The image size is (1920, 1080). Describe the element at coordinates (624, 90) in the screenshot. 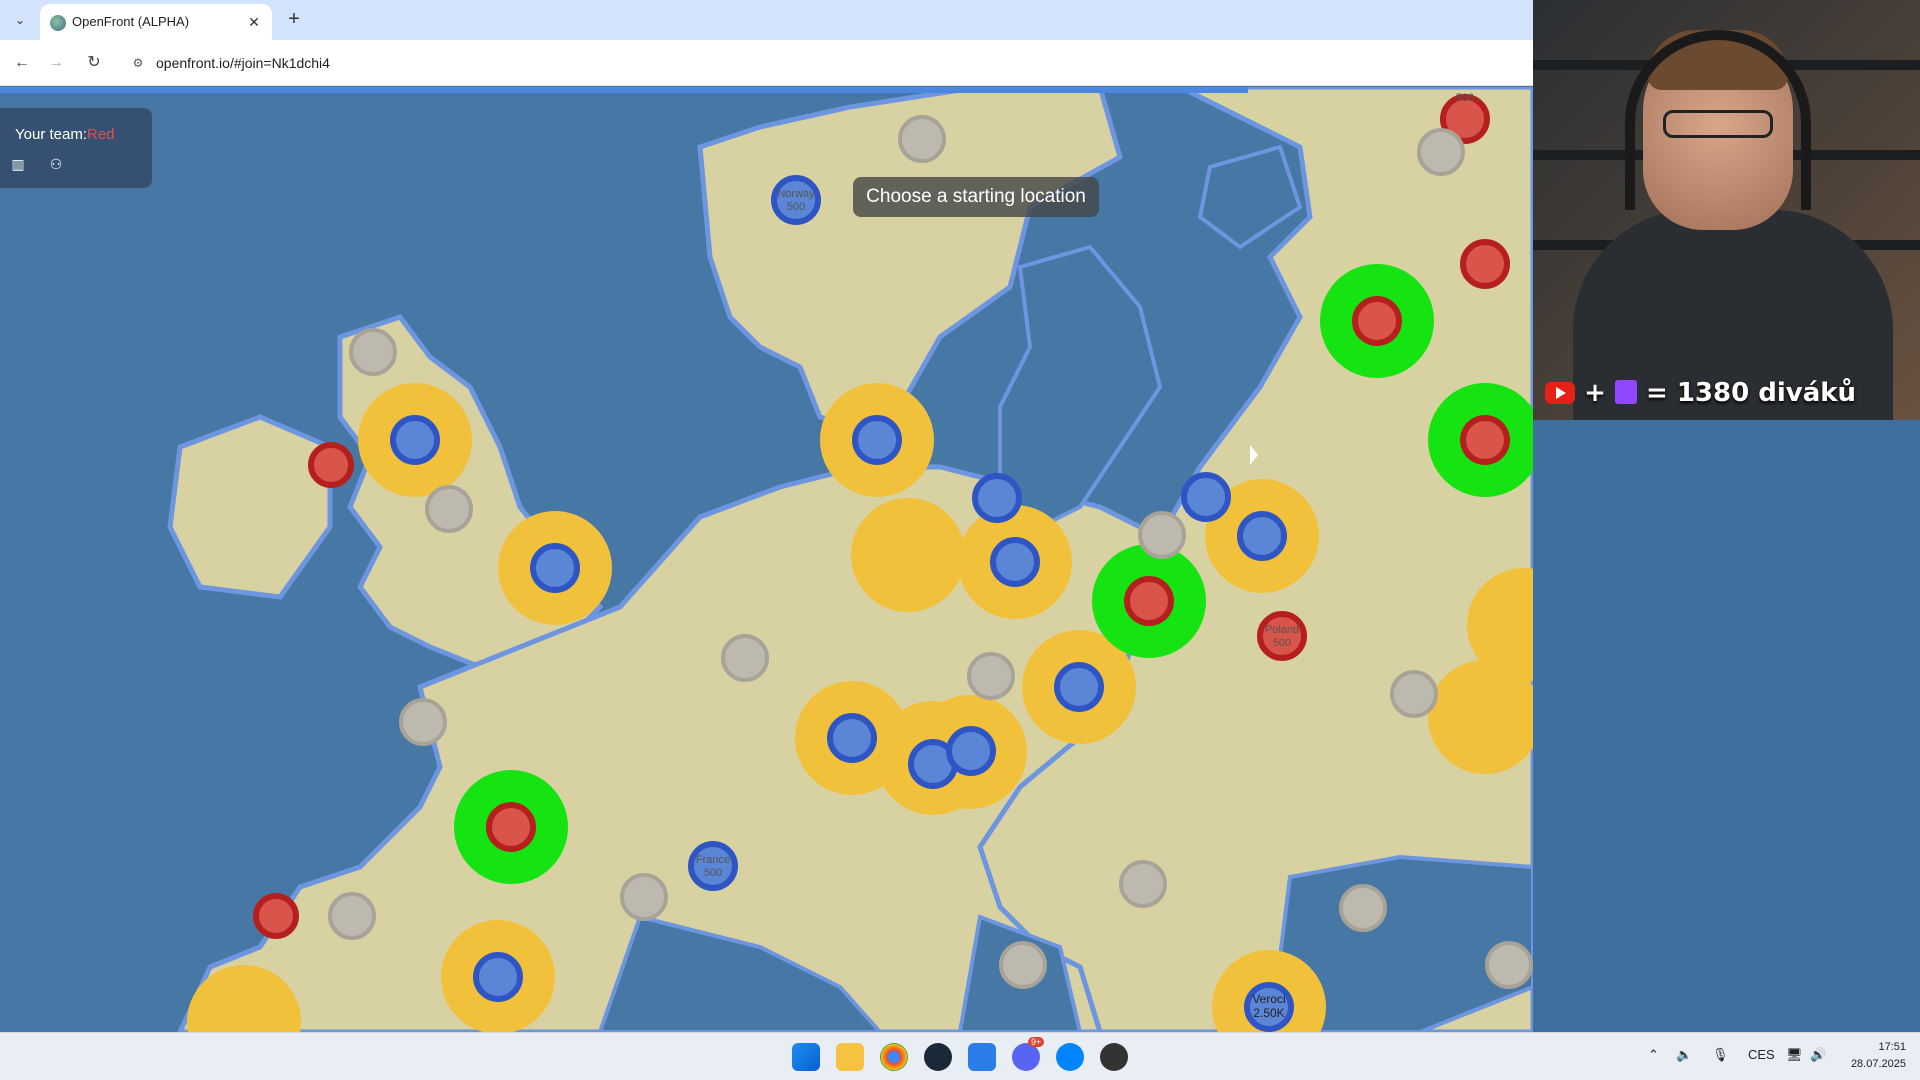

I see `page-load-progress` at that location.